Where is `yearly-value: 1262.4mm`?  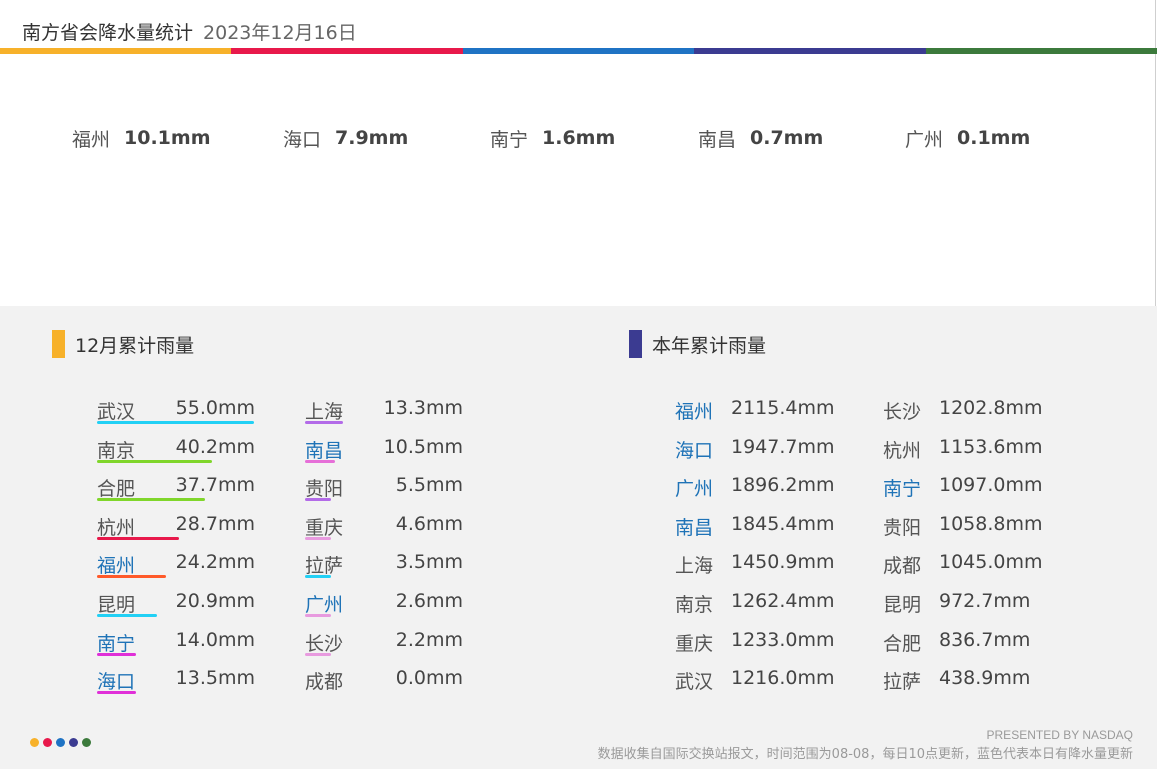
yearly-value: 1262.4mm is located at coordinates (783, 601).